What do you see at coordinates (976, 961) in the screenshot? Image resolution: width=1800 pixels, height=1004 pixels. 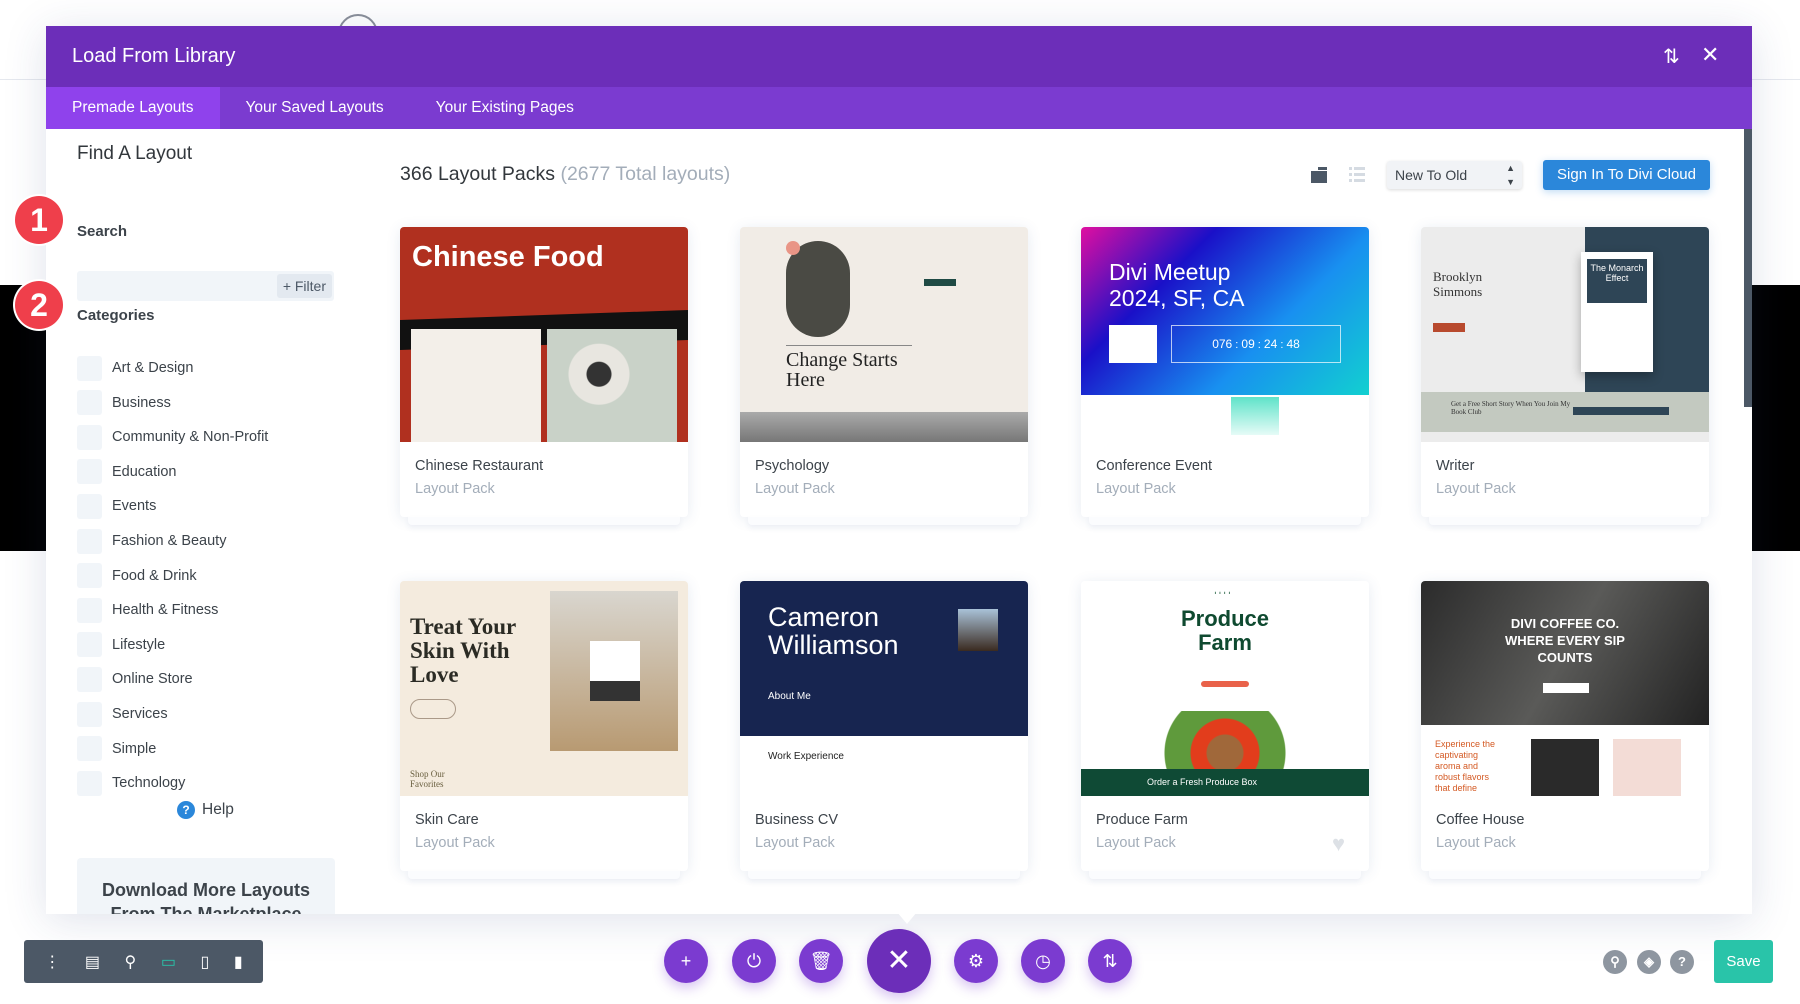 I see `settings-gear-icon: ⚙` at bounding box center [976, 961].